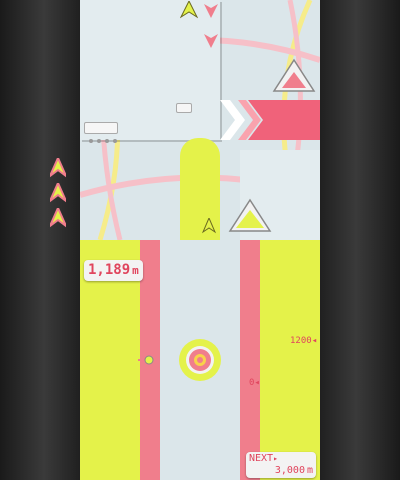 Image resolution: width=400 pixels, height=480 pixels. I want to click on right-pink-strip, so click(250, 360).